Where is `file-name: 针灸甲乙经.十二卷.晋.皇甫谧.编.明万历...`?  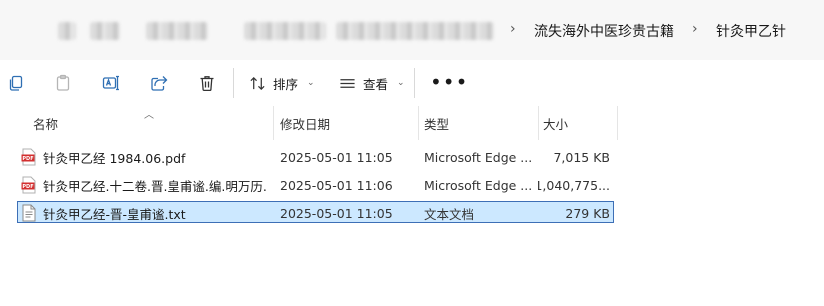 file-name: 针灸甲乙经.十二卷.晋.皇甫谧.编.明万历... is located at coordinates (154, 186).